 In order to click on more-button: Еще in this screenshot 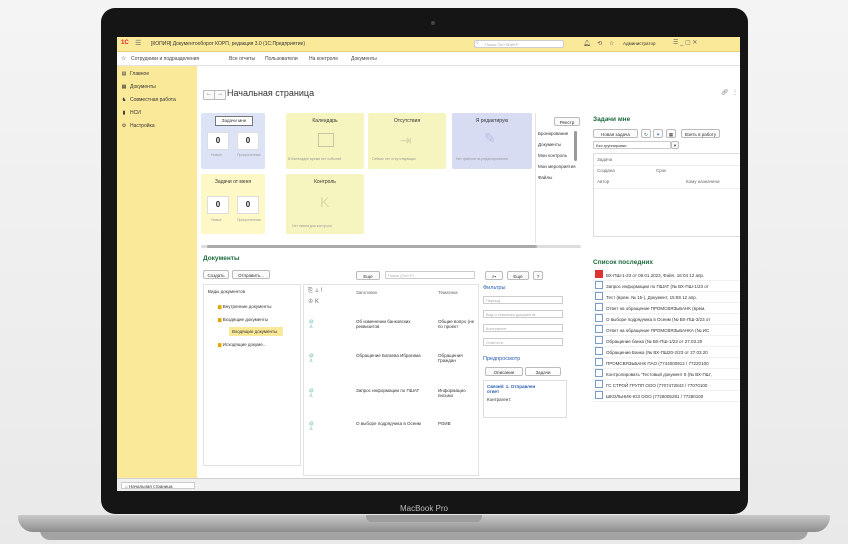, I will do `click(368, 275)`.